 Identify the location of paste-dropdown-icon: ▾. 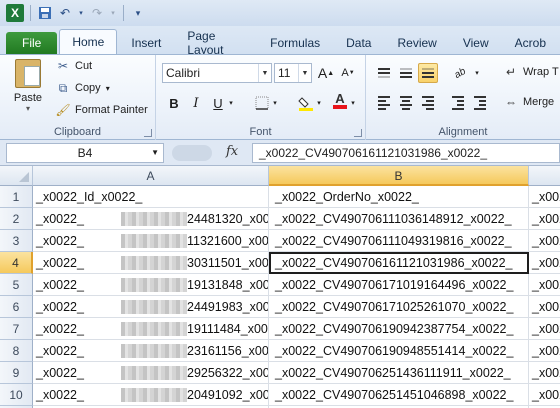
(28, 108).